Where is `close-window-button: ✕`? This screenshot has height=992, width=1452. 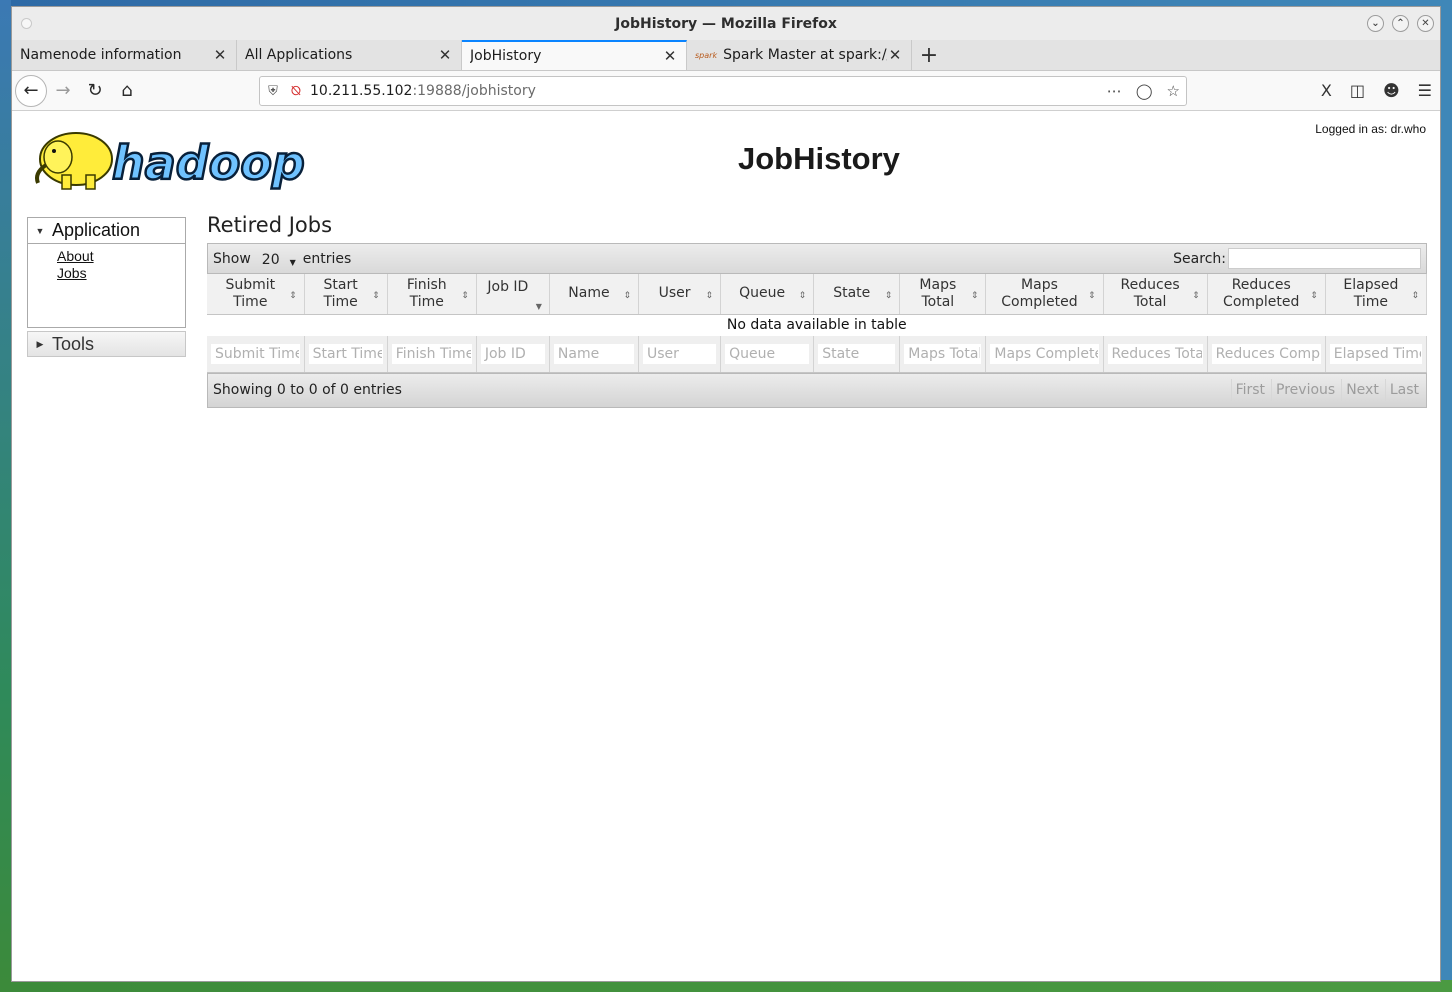
close-window-button: ✕ is located at coordinates (1425, 23).